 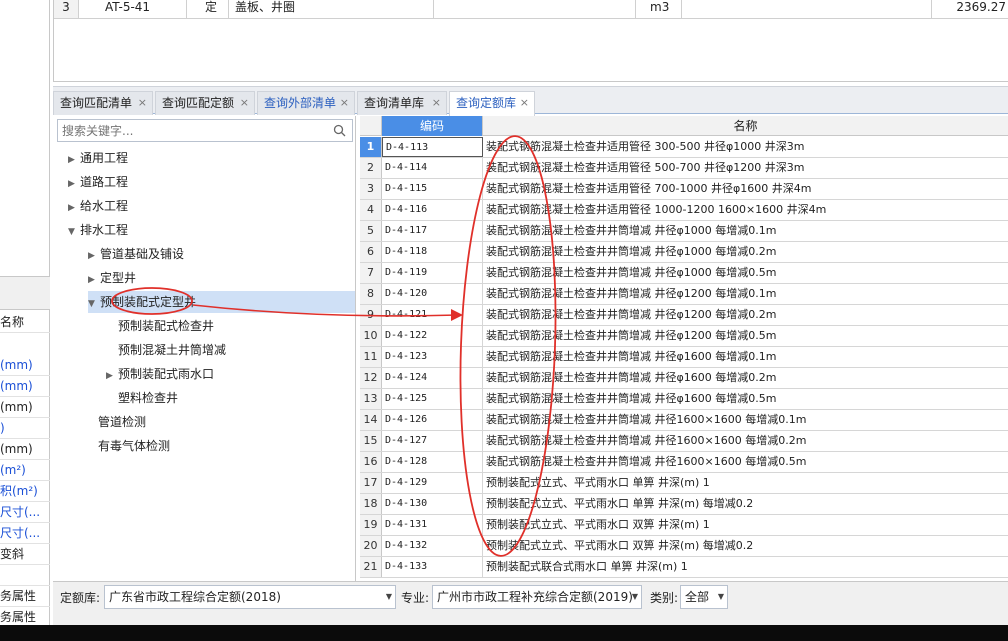 What do you see at coordinates (684, 294) in the screenshot?
I see `table-row: 8 D-4-120 装配式钢筋混凝土检查井井筒增减 井径φ1200 每增减0.1m` at bounding box center [684, 294].